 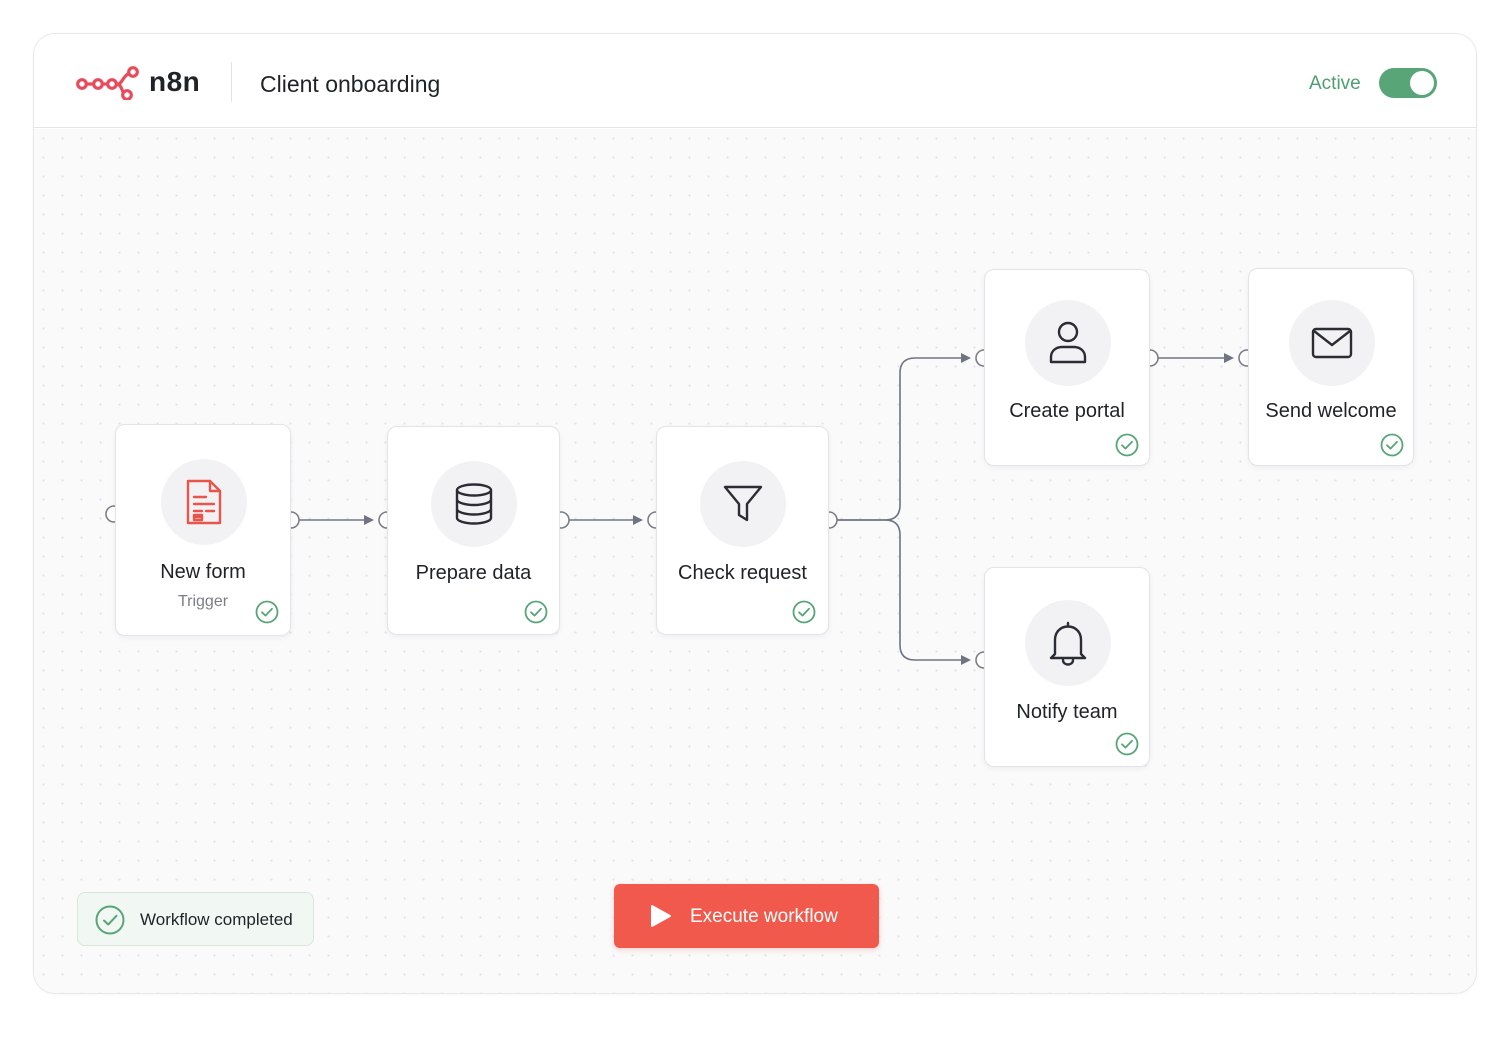 I want to click on node-notify-team: Notify team, so click(x=1067, y=667).